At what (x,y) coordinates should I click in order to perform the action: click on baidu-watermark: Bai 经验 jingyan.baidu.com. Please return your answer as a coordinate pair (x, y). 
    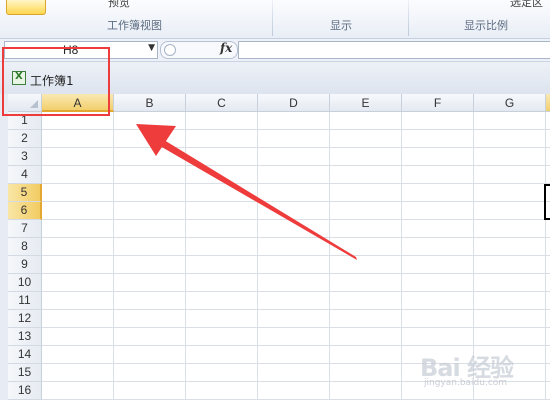
    Looking at the image, I should click on (482, 369).